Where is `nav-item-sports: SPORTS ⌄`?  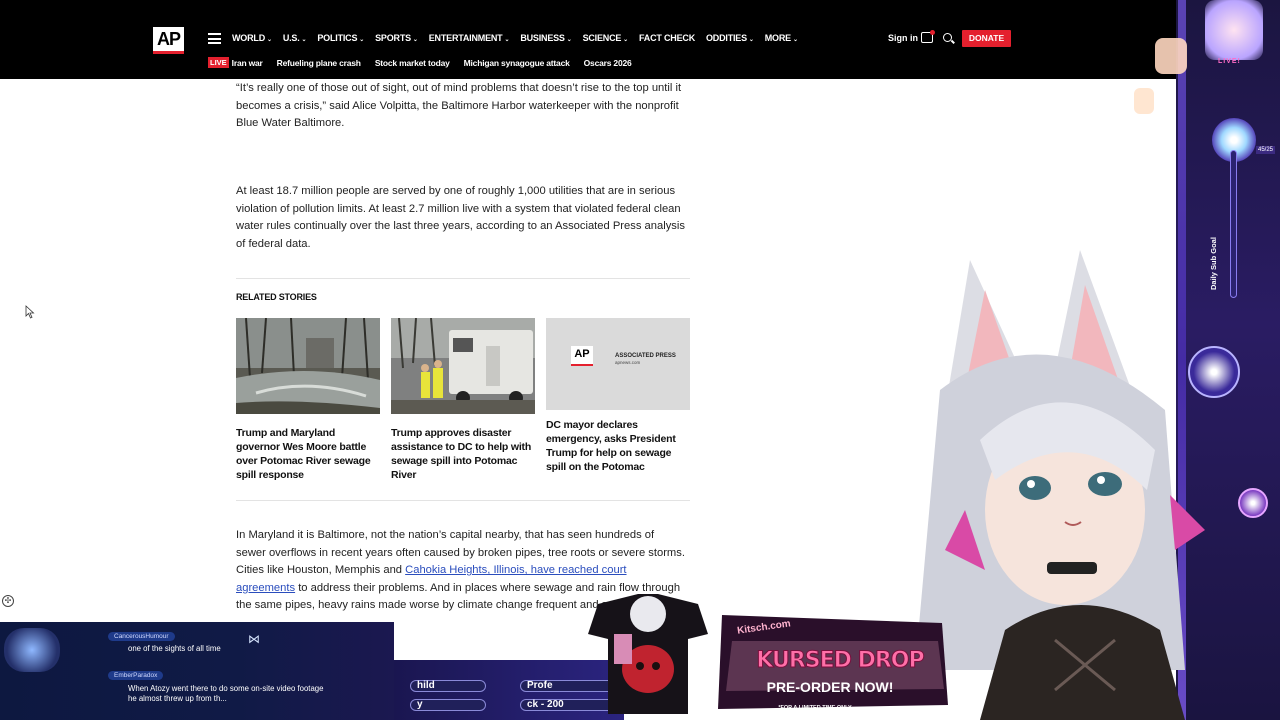 nav-item-sports: SPORTS ⌄ is located at coordinates (396, 38).